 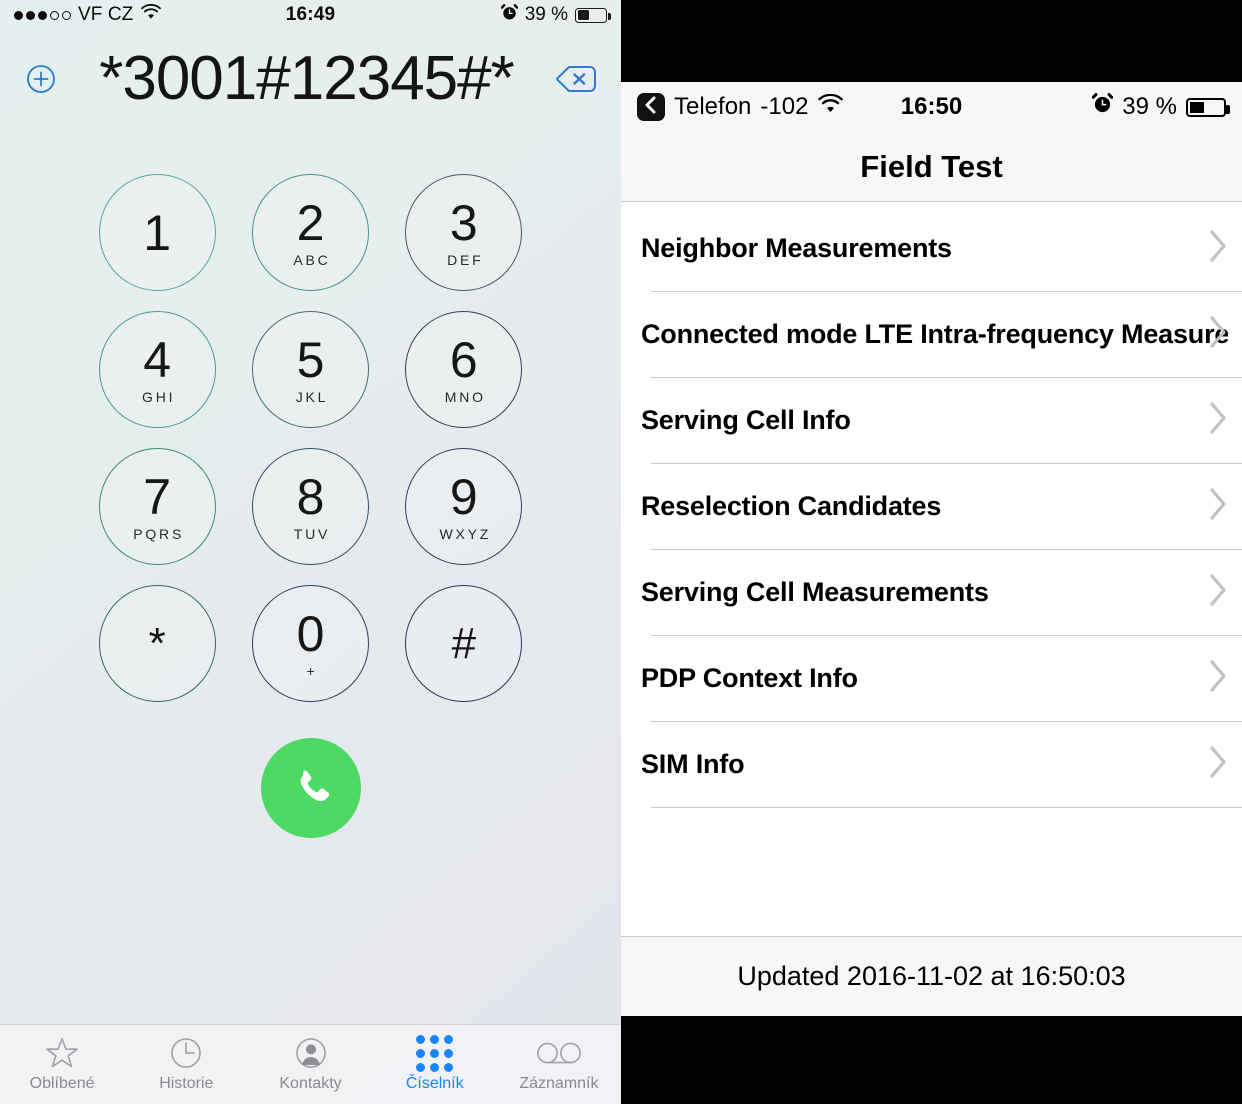 I want to click on tab-favorites: Oblíbené, so click(x=62, y=1064).